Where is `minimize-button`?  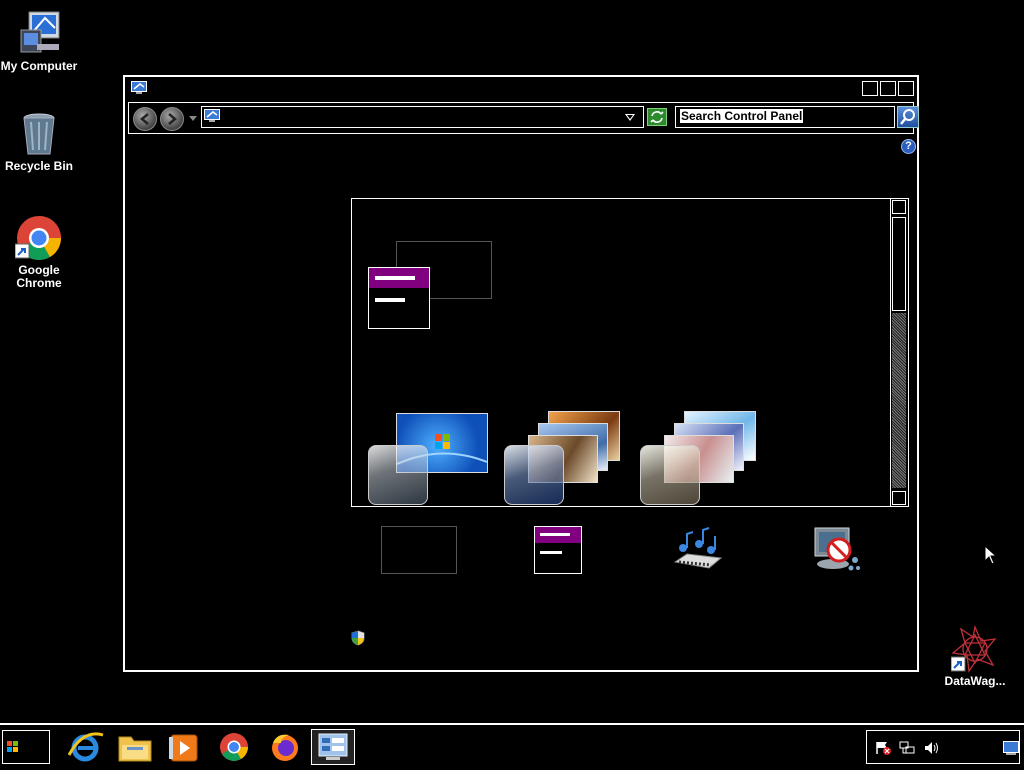 minimize-button is located at coordinates (870, 88).